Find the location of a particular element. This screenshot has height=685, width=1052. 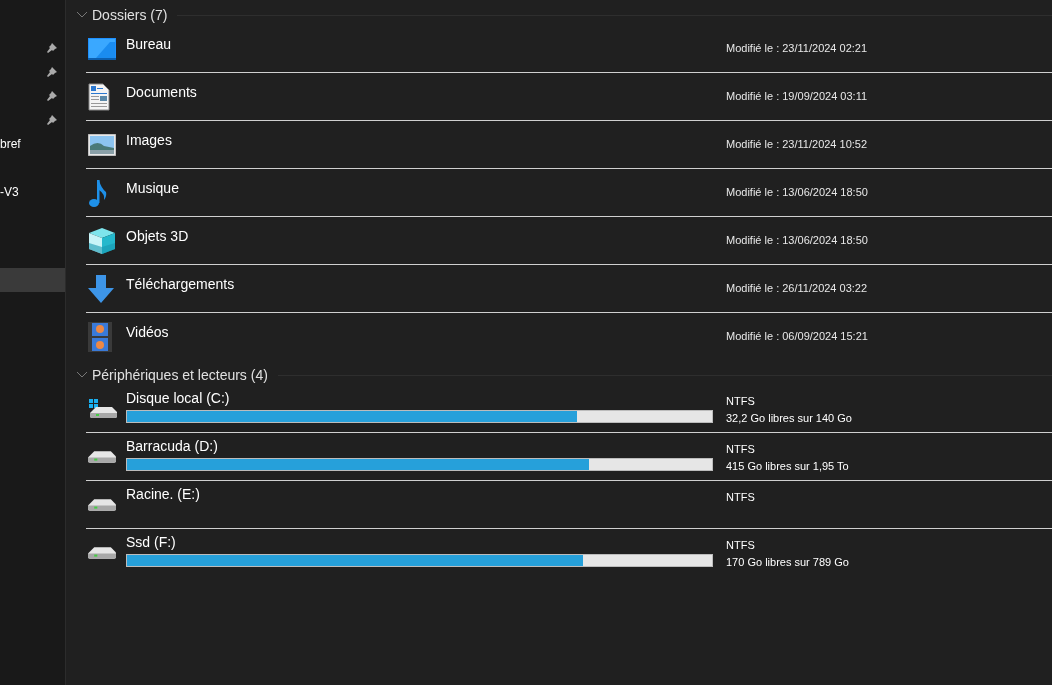

sidebar-item: bref is located at coordinates (32, 144).